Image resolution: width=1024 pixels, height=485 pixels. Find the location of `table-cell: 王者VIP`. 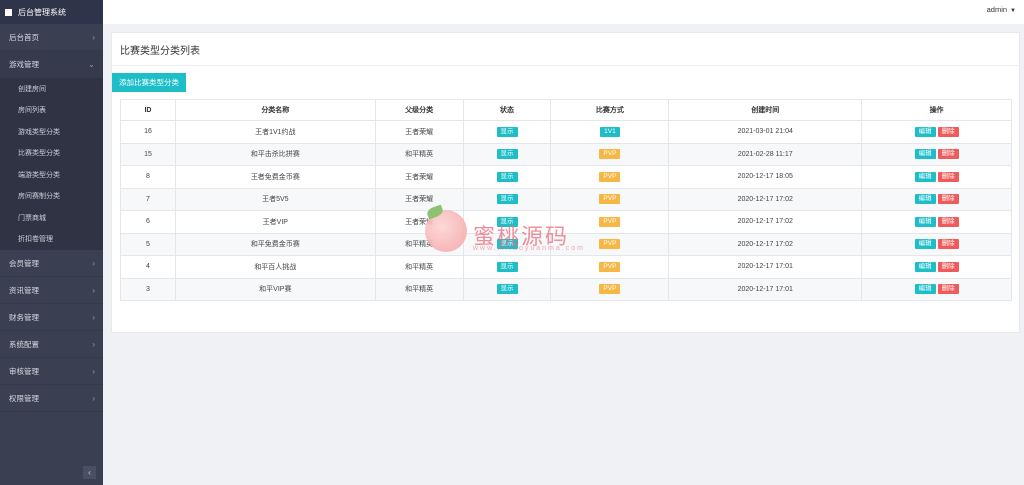

table-cell: 王者VIP is located at coordinates (275, 222).